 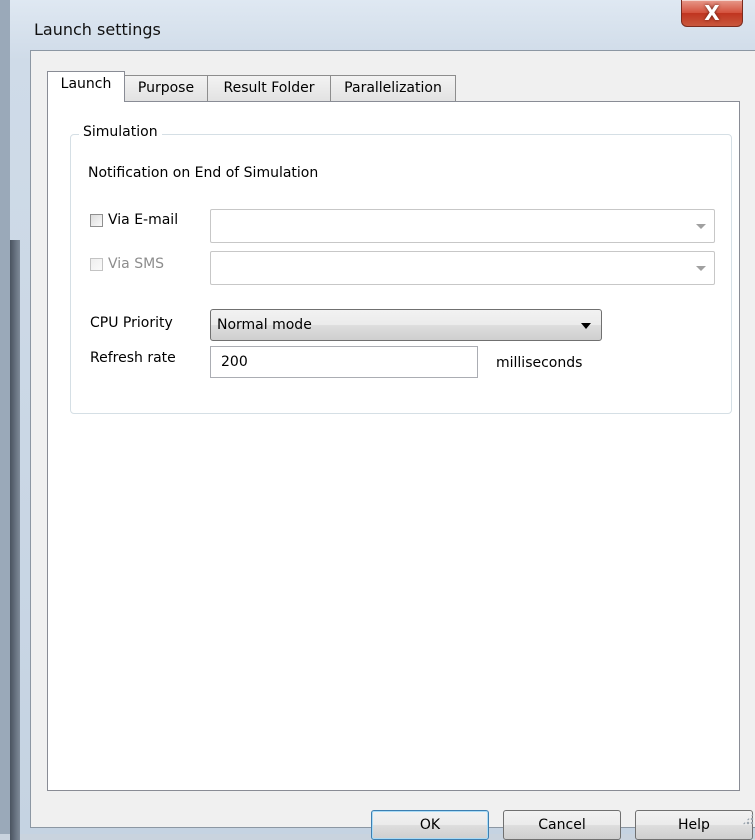 I want to click on via-sms-checkbox, so click(x=96, y=264).